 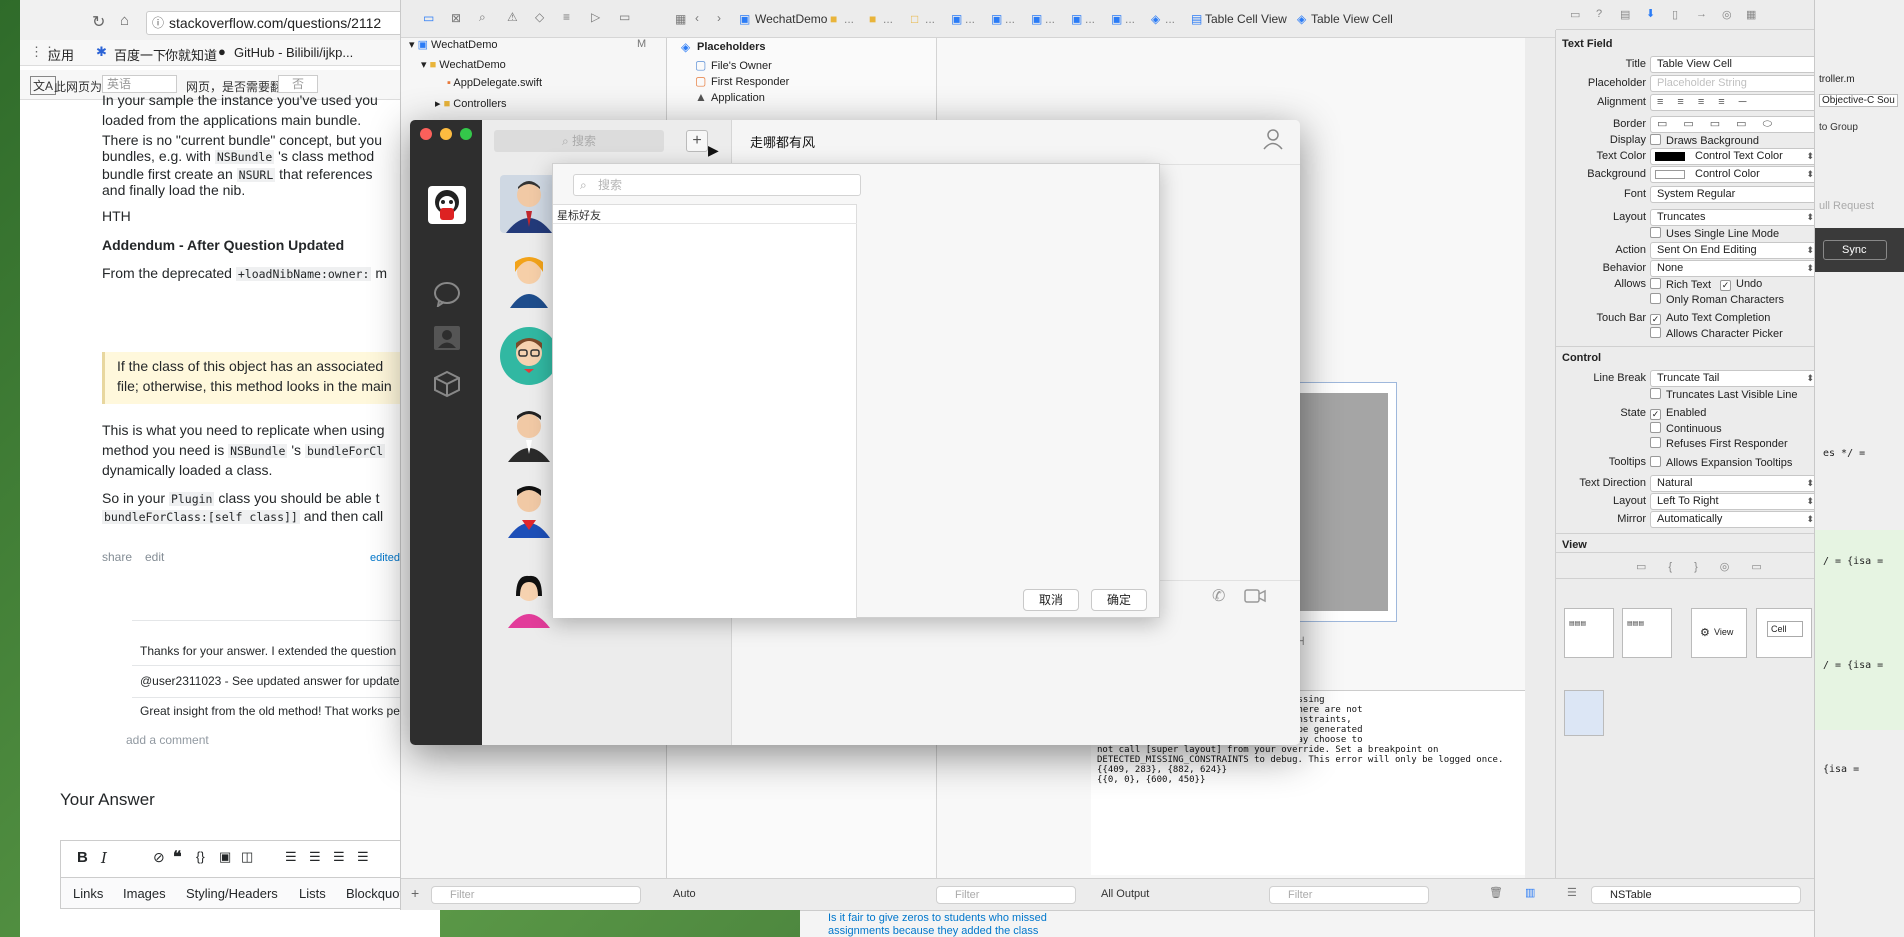 What do you see at coordinates (312, 893) in the screenshot?
I see `help-tab-lists: Lists` at bounding box center [312, 893].